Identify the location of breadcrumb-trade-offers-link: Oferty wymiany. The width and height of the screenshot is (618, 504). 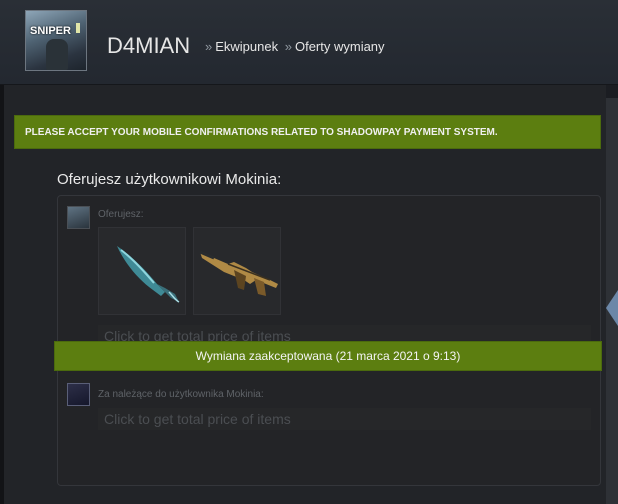
(340, 46).